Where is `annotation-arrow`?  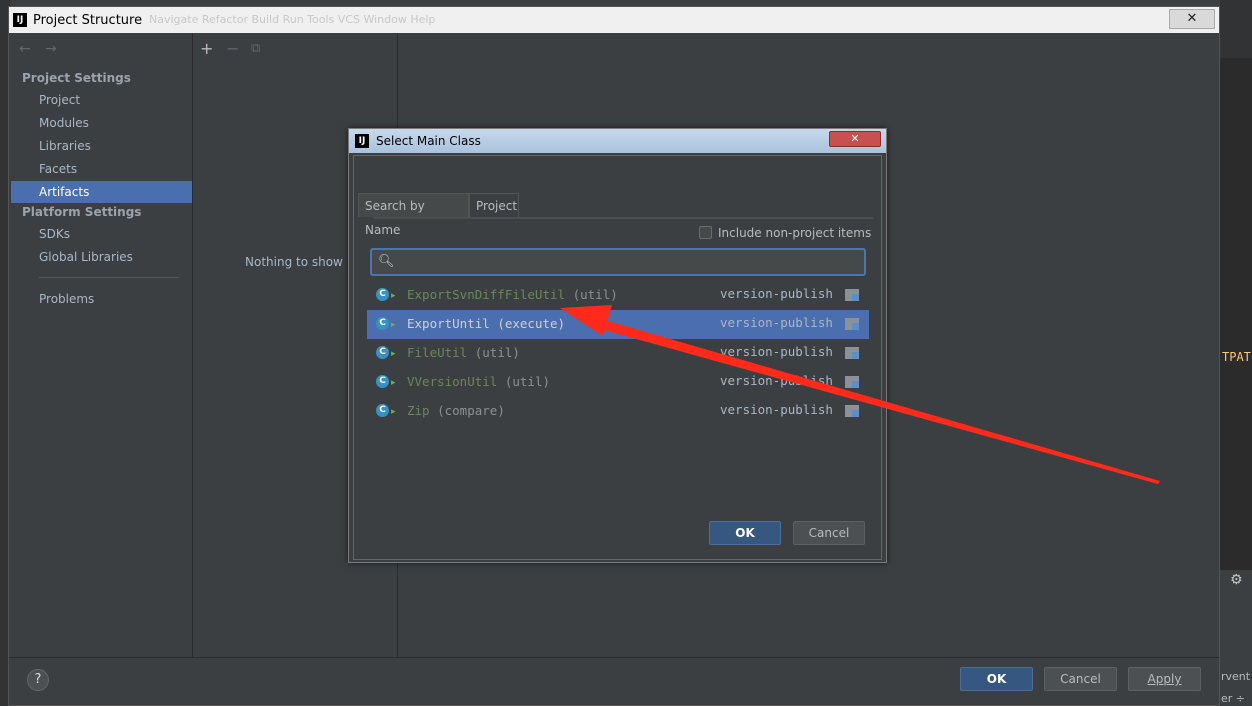 annotation-arrow is located at coordinates (860, 394).